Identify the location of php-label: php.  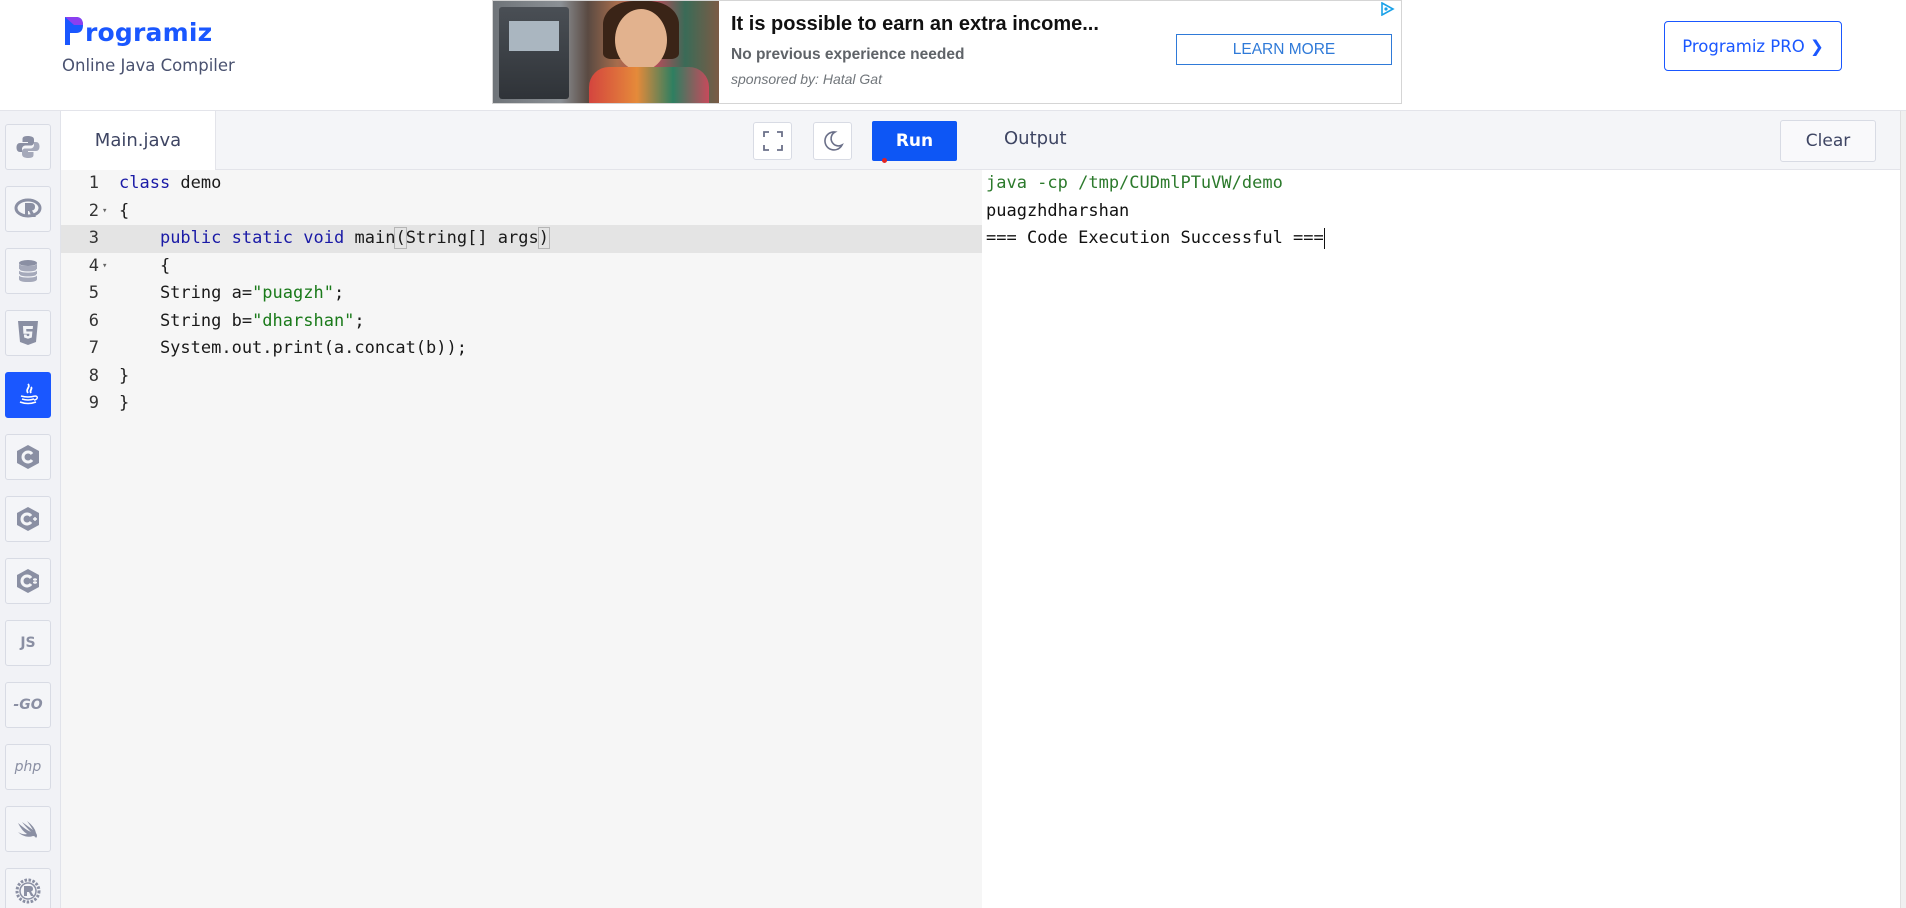
(28, 767).